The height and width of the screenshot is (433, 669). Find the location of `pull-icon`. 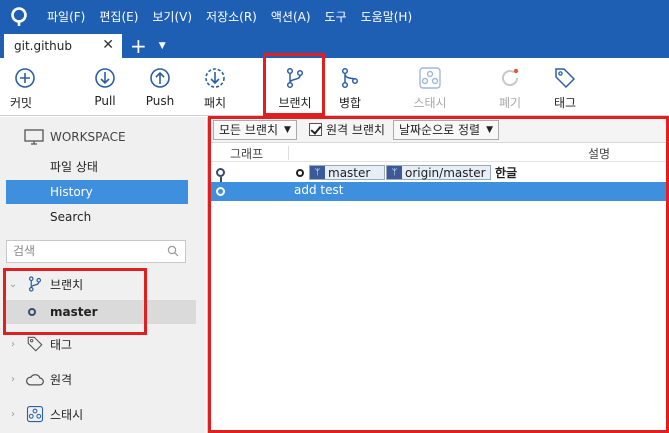

pull-icon is located at coordinates (105, 78).